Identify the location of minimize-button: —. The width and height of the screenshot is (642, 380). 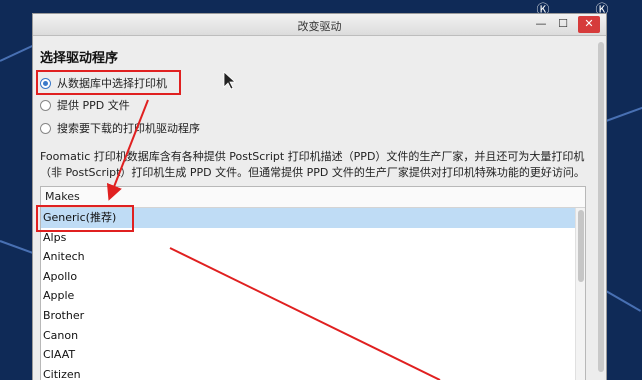
(541, 24).